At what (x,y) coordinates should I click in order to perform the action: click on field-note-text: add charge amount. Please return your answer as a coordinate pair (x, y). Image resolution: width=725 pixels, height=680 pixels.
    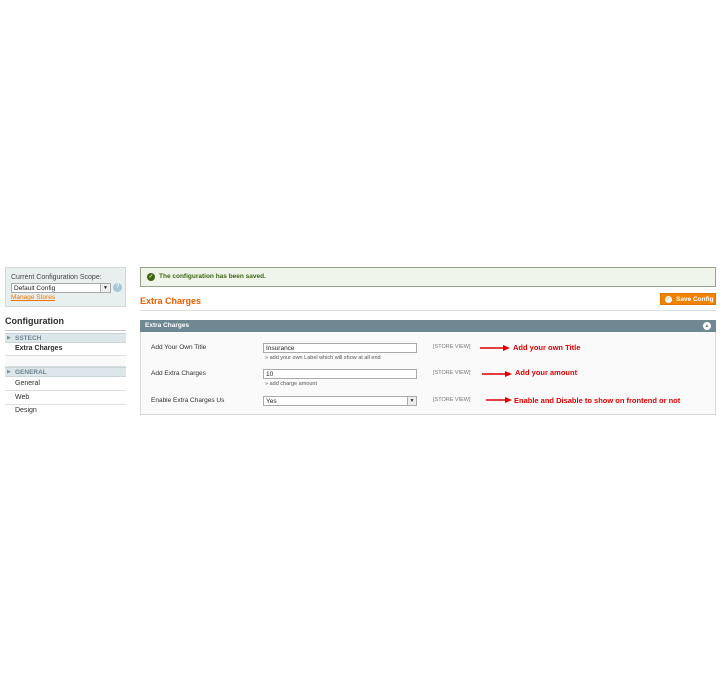
    Looking at the image, I should click on (293, 384).